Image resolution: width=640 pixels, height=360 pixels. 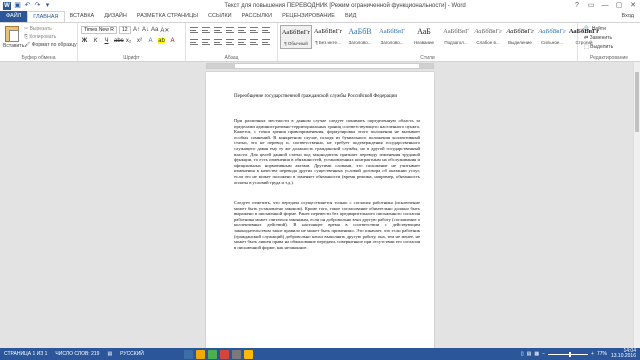 What do you see at coordinates (50, 45) in the screenshot?
I see `format-painter-button: 🖌 Формат по образцу` at bounding box center [50, 45].